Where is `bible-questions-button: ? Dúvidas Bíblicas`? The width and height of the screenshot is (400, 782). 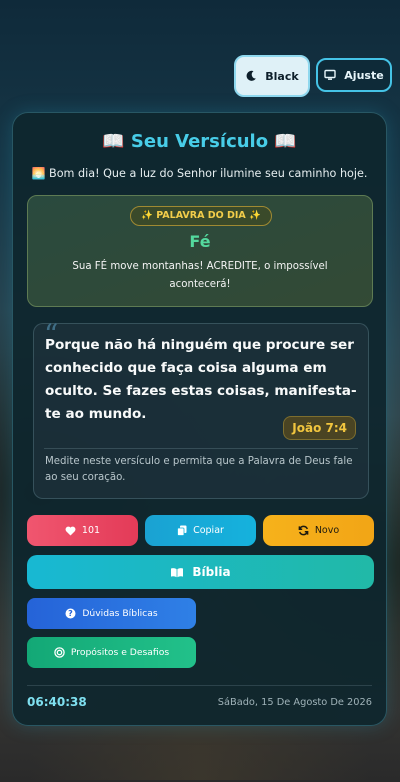
bible-questions-button: ? Dúvidas Bíblicas is located at coordinates (111, 613).